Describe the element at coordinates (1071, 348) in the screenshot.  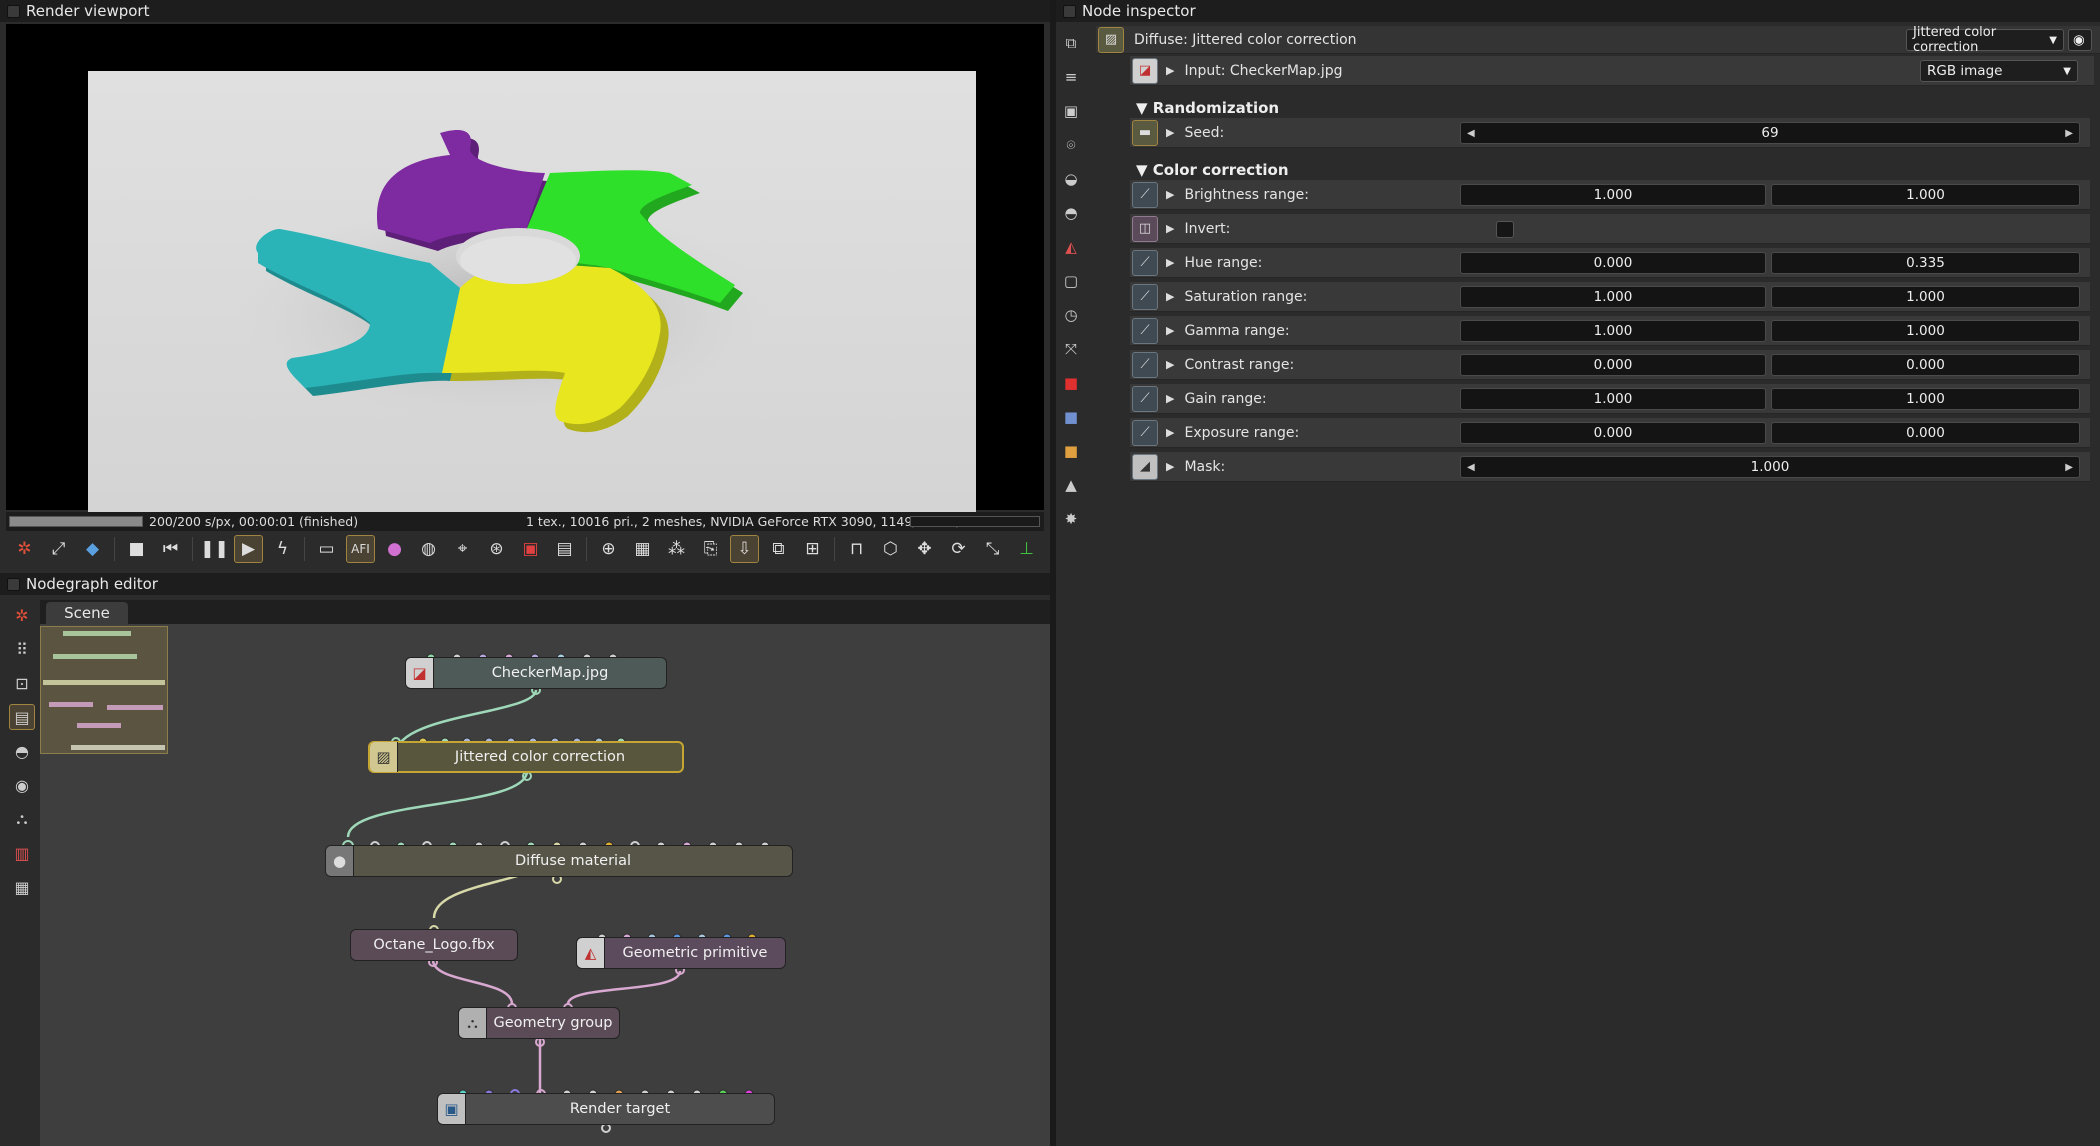
I see `transform-icon: ⤧` at that location.